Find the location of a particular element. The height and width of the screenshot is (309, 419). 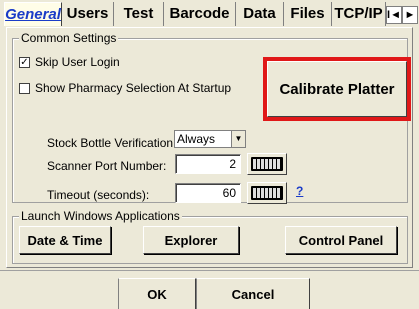

show-pharmacy-label: Show Pharmacy Selection At Startup is located at coordinates (133, 88).